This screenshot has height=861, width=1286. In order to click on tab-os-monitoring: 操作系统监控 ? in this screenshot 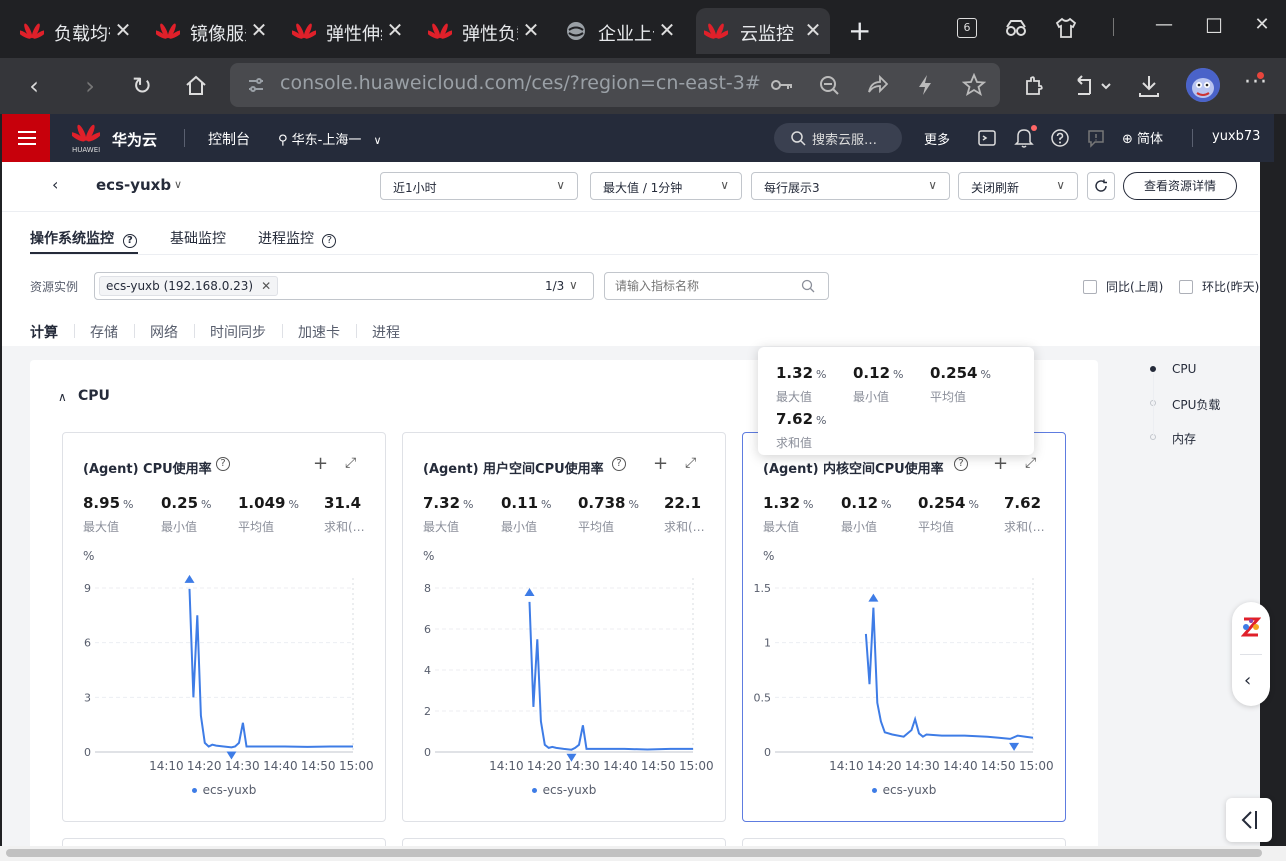, I will do `click(83, 238)`.